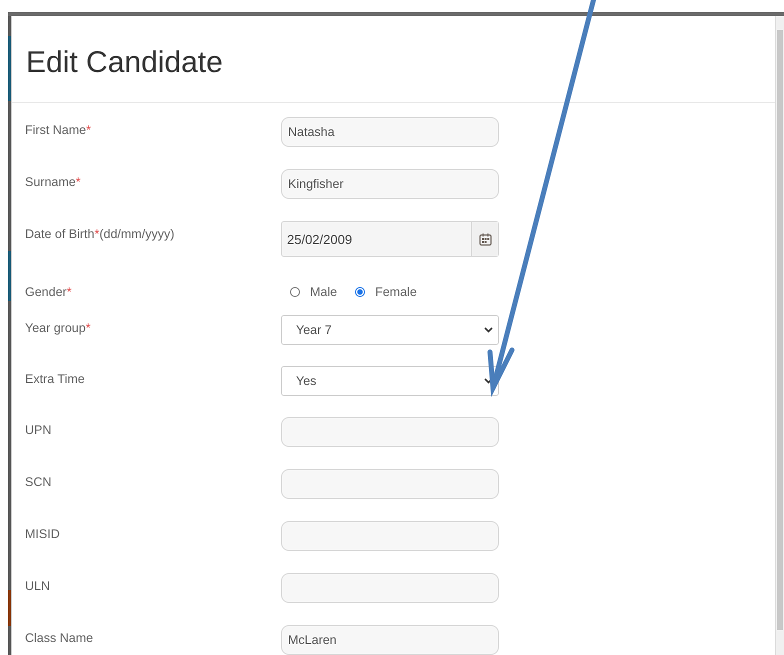  Describe the element at coordinates (58, 130) in the screenshot. I see `field-label: First Name*` at that location.